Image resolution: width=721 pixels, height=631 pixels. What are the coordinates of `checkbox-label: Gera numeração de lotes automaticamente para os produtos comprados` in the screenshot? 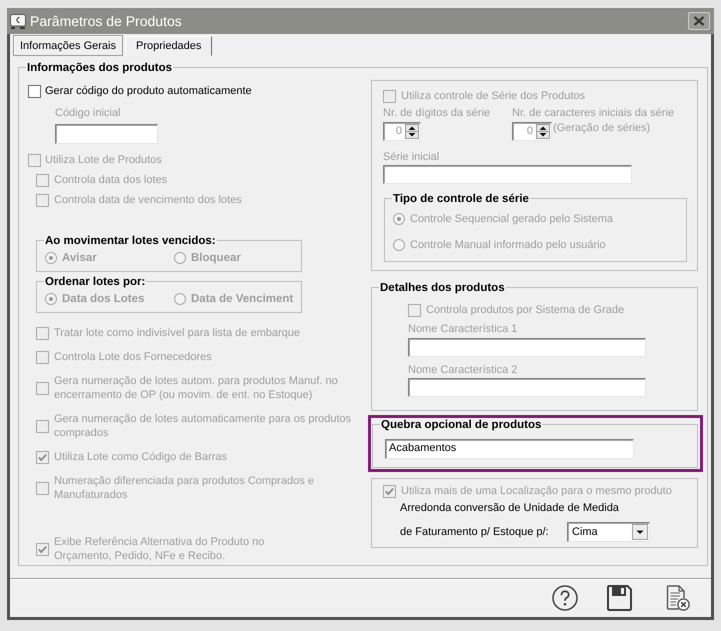 It's located at (203, 426).